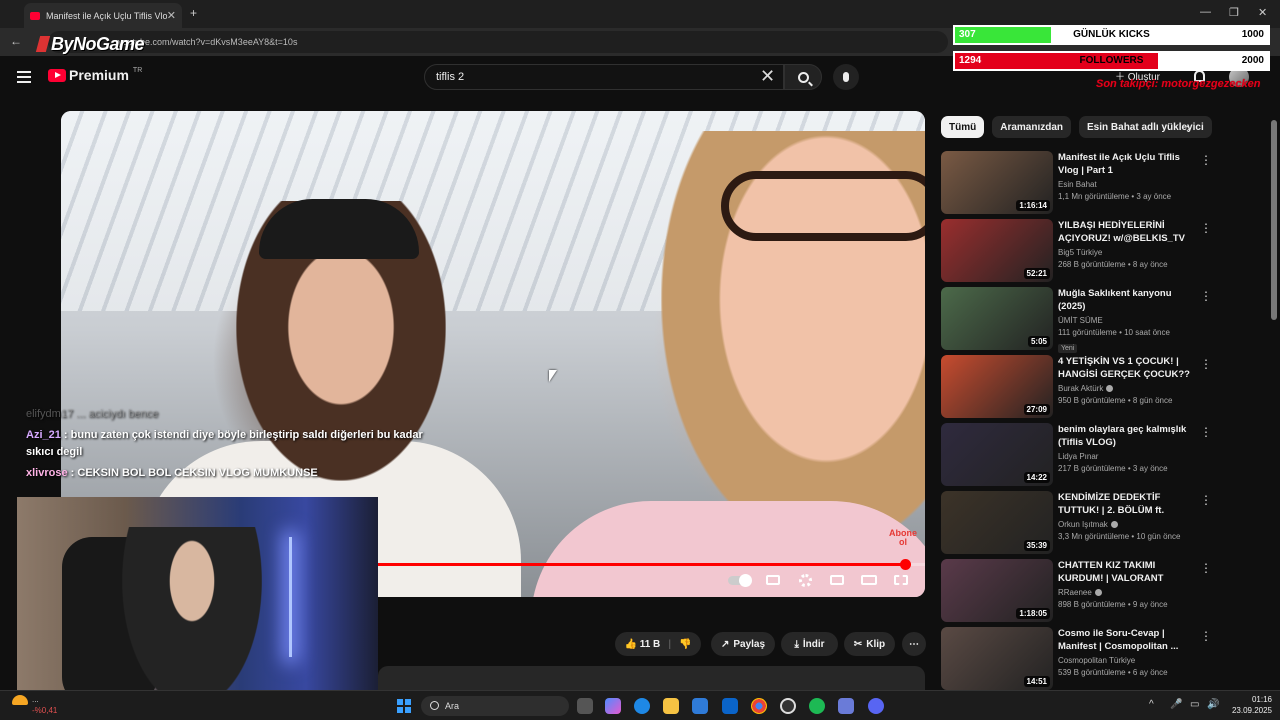 This screenshot has height=720, width=1280. What do you see at coordinates (642, 706) in the screenshot?
I see `edge-icon` at bounding box center [642, 706].